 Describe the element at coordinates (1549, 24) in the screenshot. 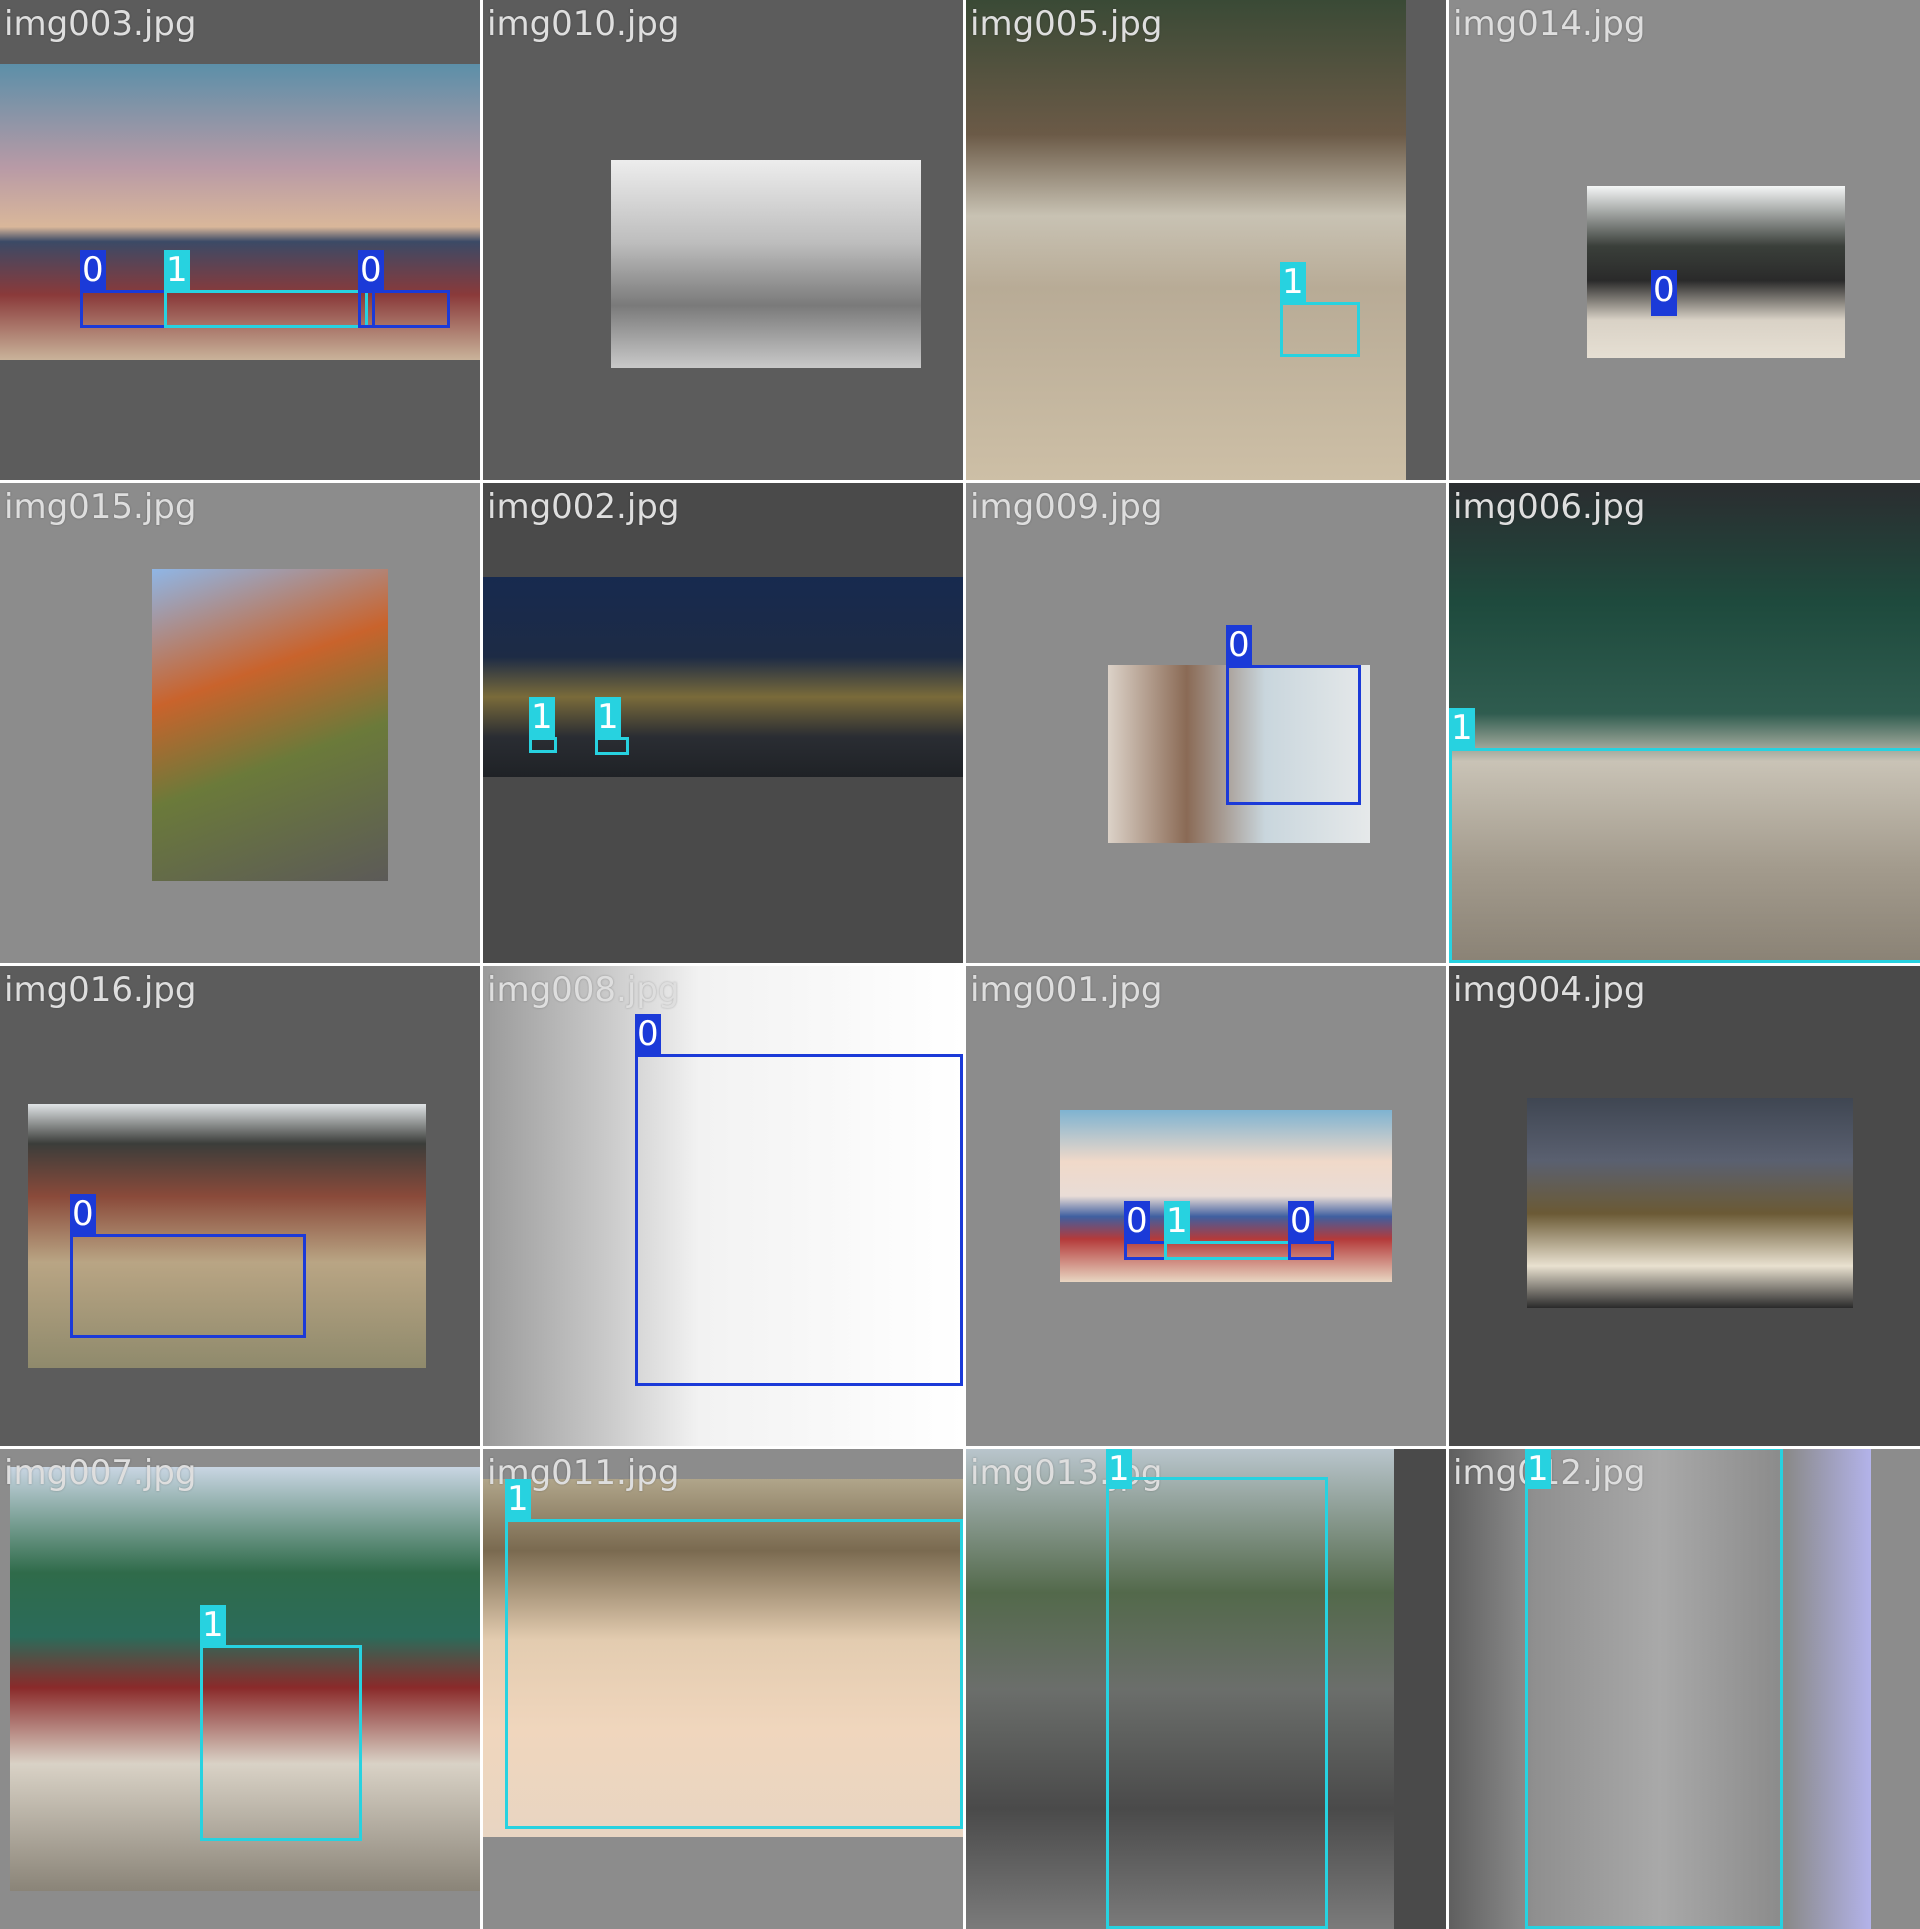

I see `tile-filename: img014.jpg` at that location.